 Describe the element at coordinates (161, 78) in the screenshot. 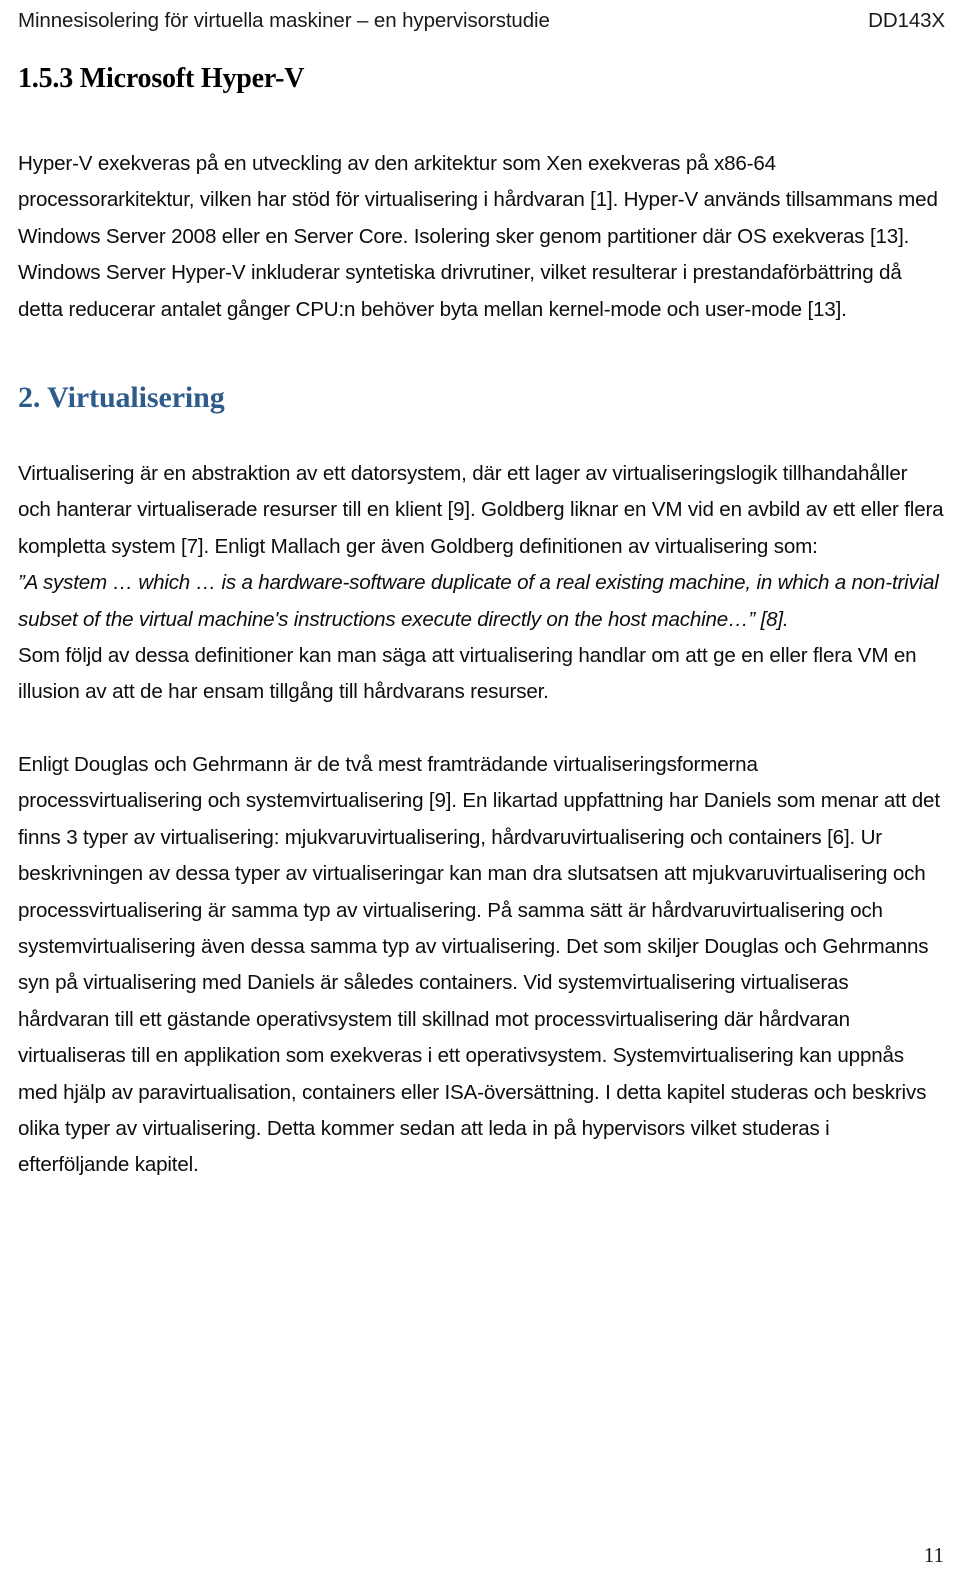

I see `heading-1-5-3-microsoft-hyper-v: 1.5.3 Microsoft Hyper-V` at that location.